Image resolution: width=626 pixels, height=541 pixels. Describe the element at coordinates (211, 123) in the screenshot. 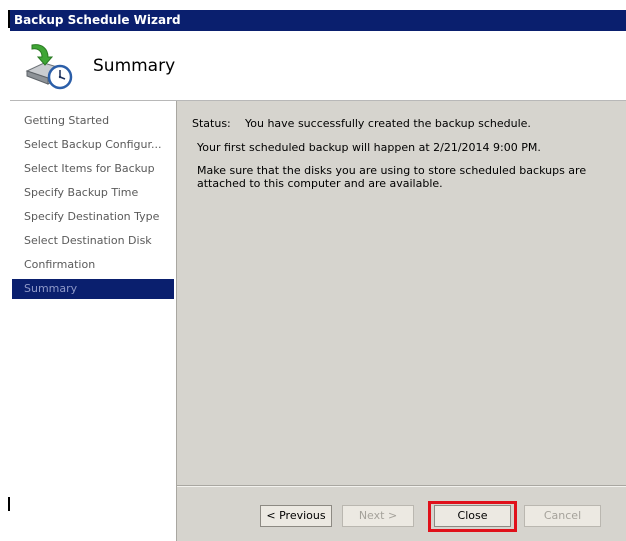

I see `status-label: Status:` at that location.